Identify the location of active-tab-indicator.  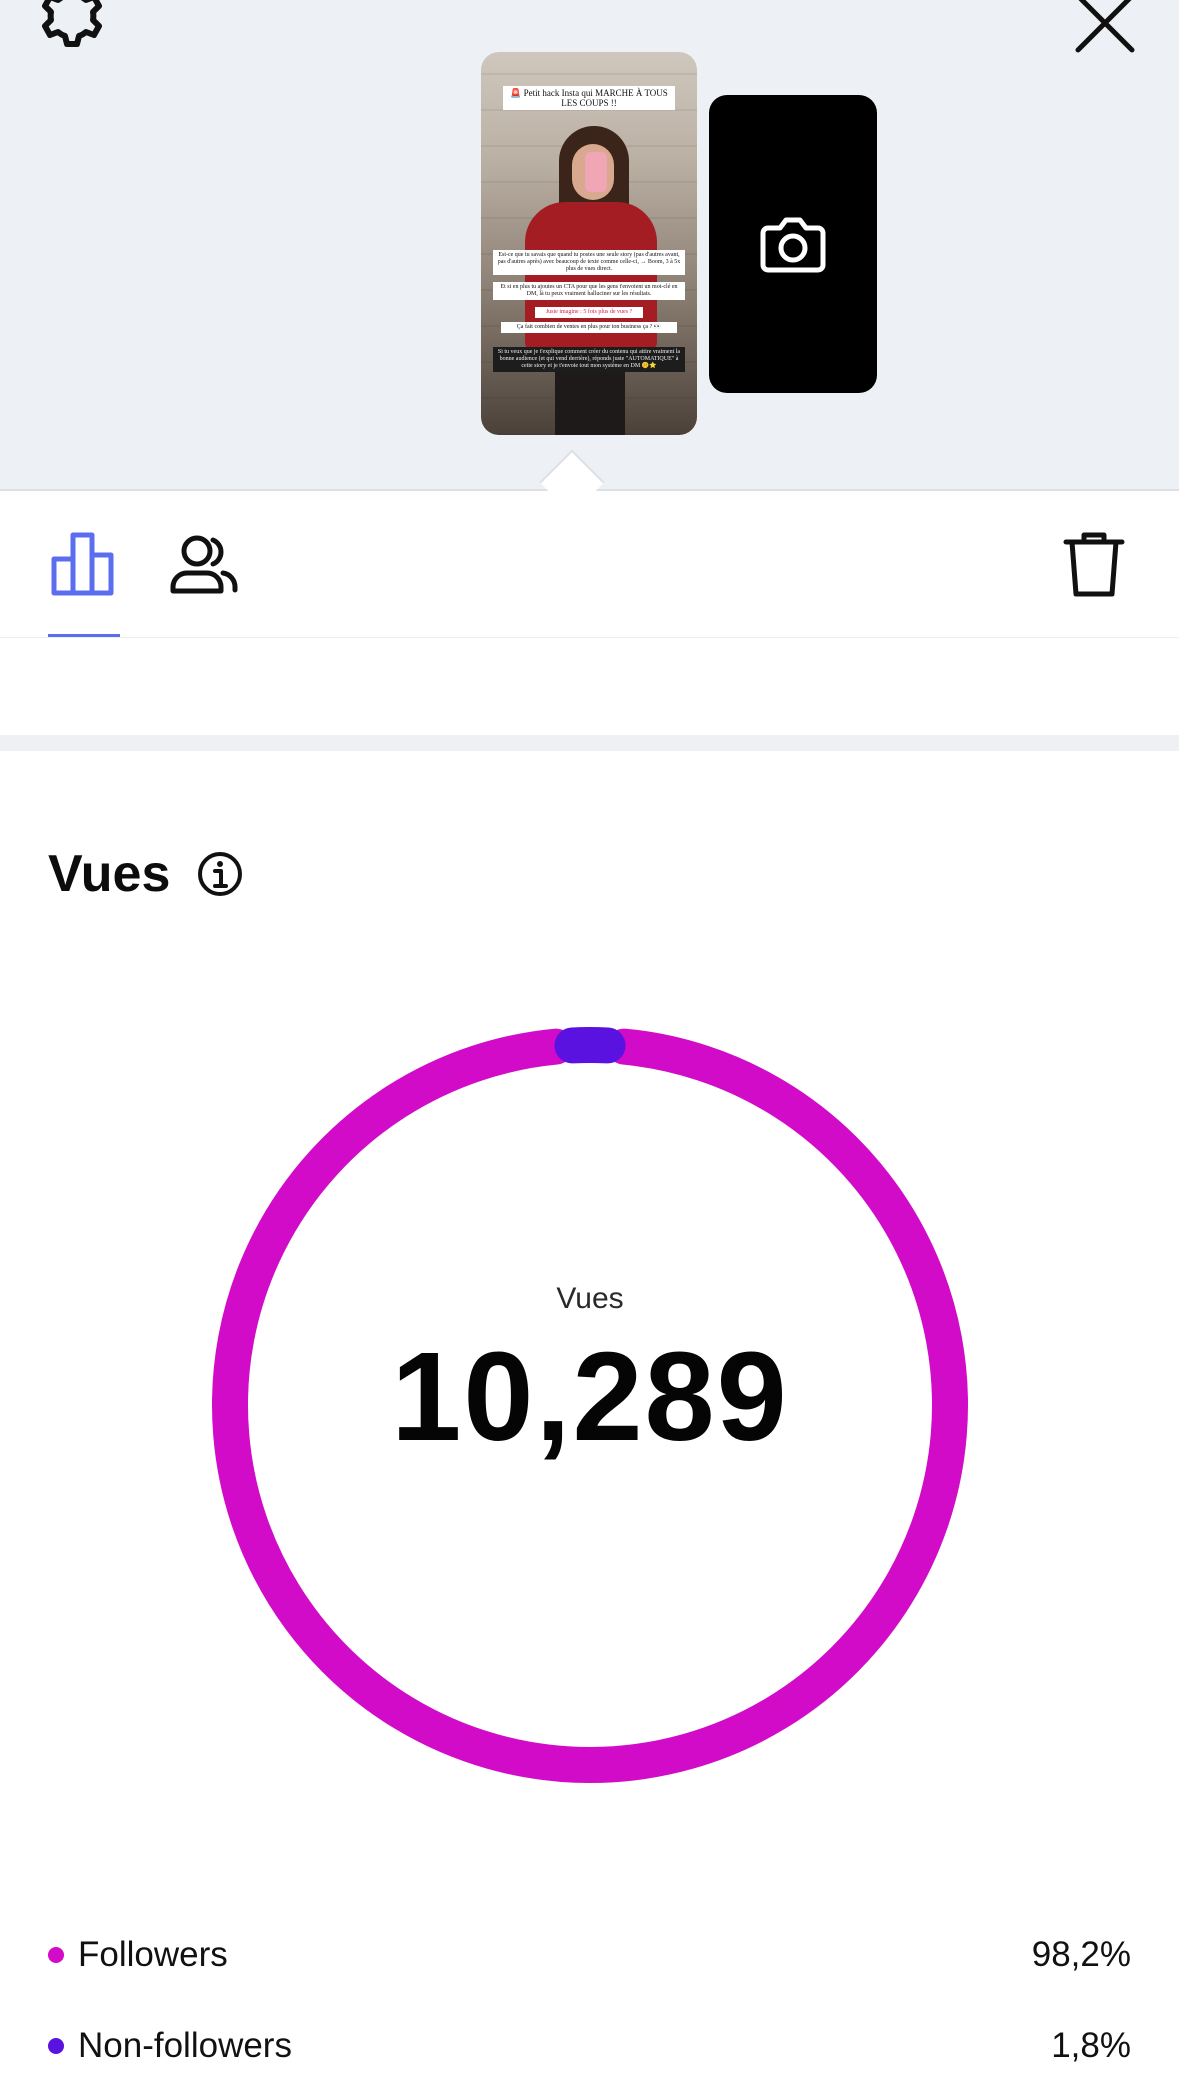
(84, 635).